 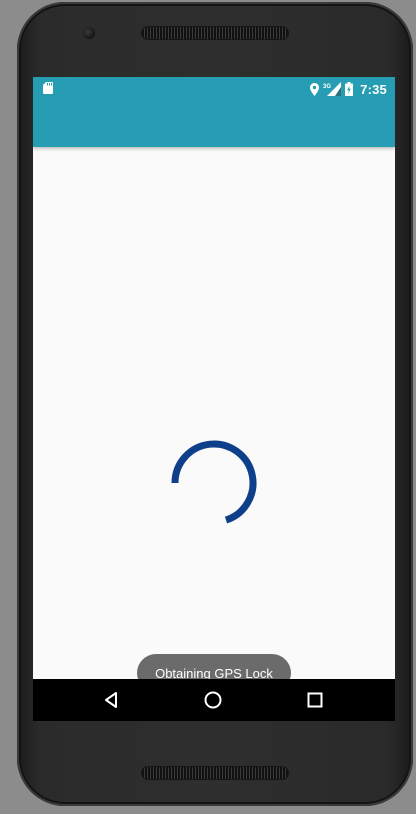 What do you see at coordinates (373, 89) in the screenshot?
I see `status-clock: 7:35` at bounding box center [373, 89].